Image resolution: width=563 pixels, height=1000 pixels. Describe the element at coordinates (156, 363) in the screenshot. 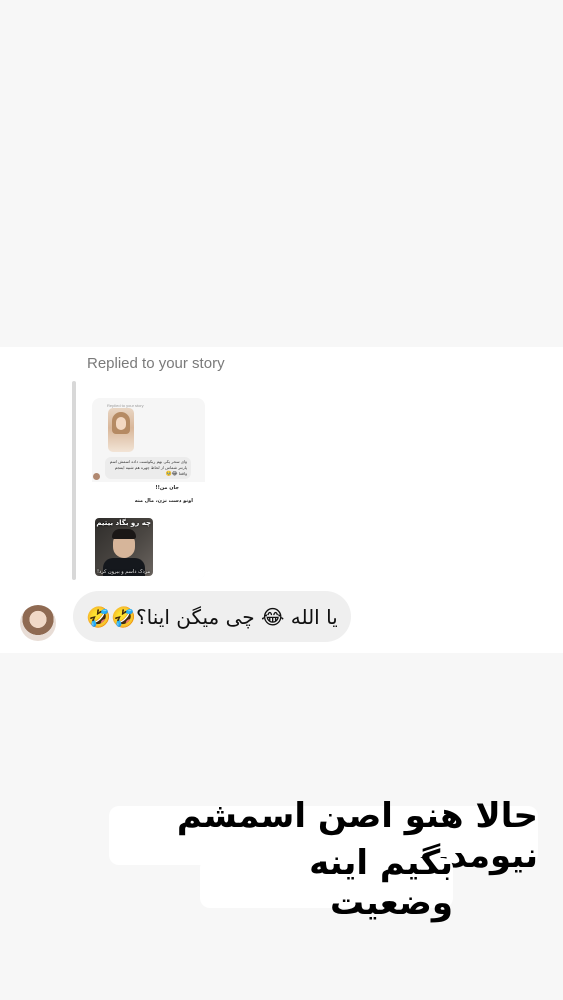

I see `replied-to-story-label: Replied to your story` at that location.